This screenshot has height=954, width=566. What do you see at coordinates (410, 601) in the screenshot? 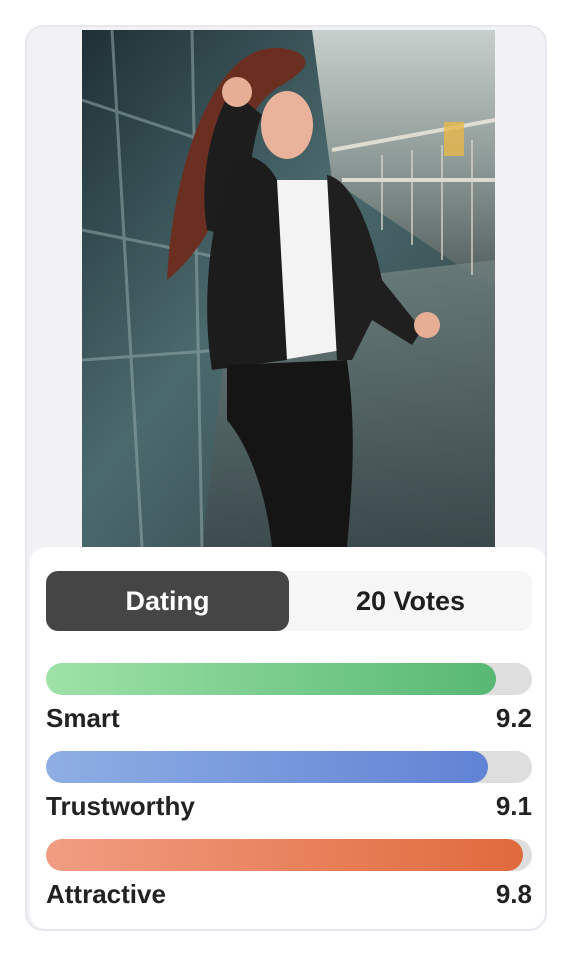
I see `tab-votes: 20 Votes` at bounding box center [410, 601].